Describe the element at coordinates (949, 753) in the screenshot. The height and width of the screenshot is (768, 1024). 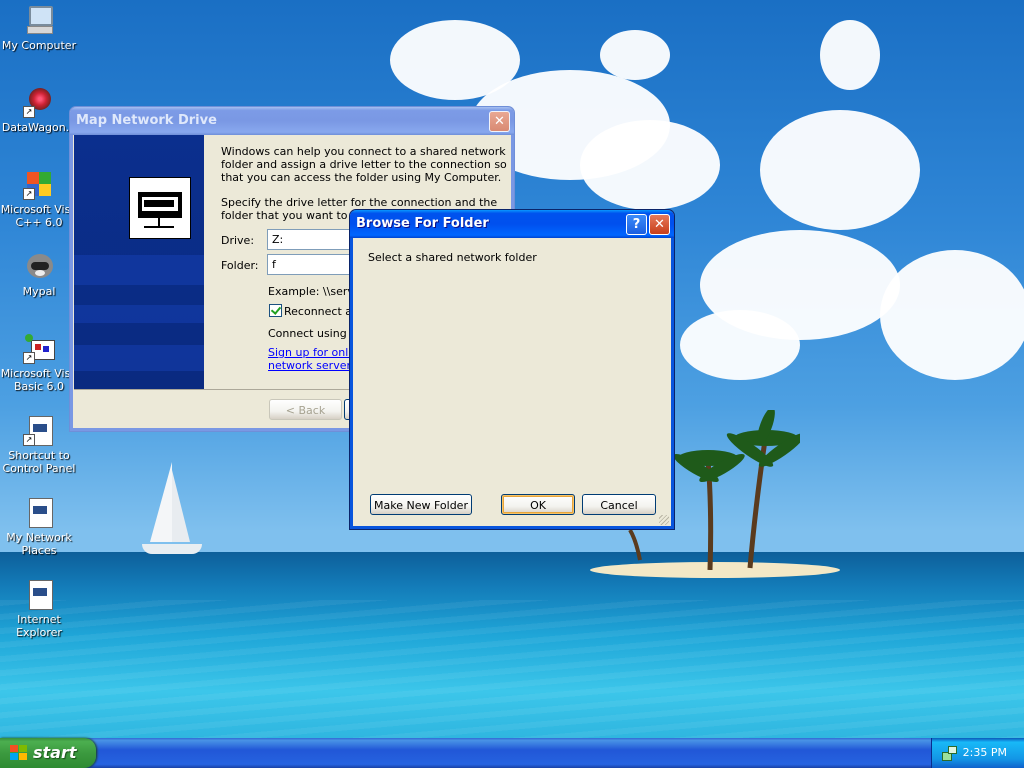
I see `network-connection-icon` at that location.